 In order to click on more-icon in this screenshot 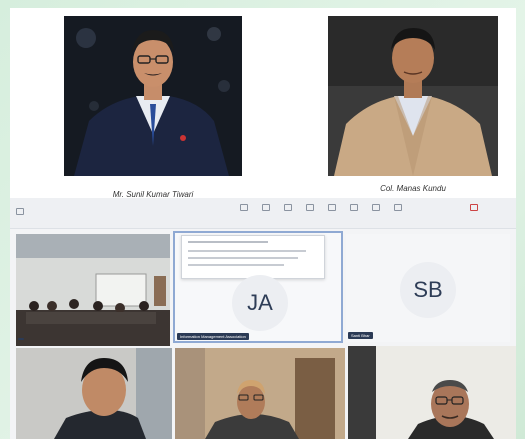, I will do `click(332, 207)`.